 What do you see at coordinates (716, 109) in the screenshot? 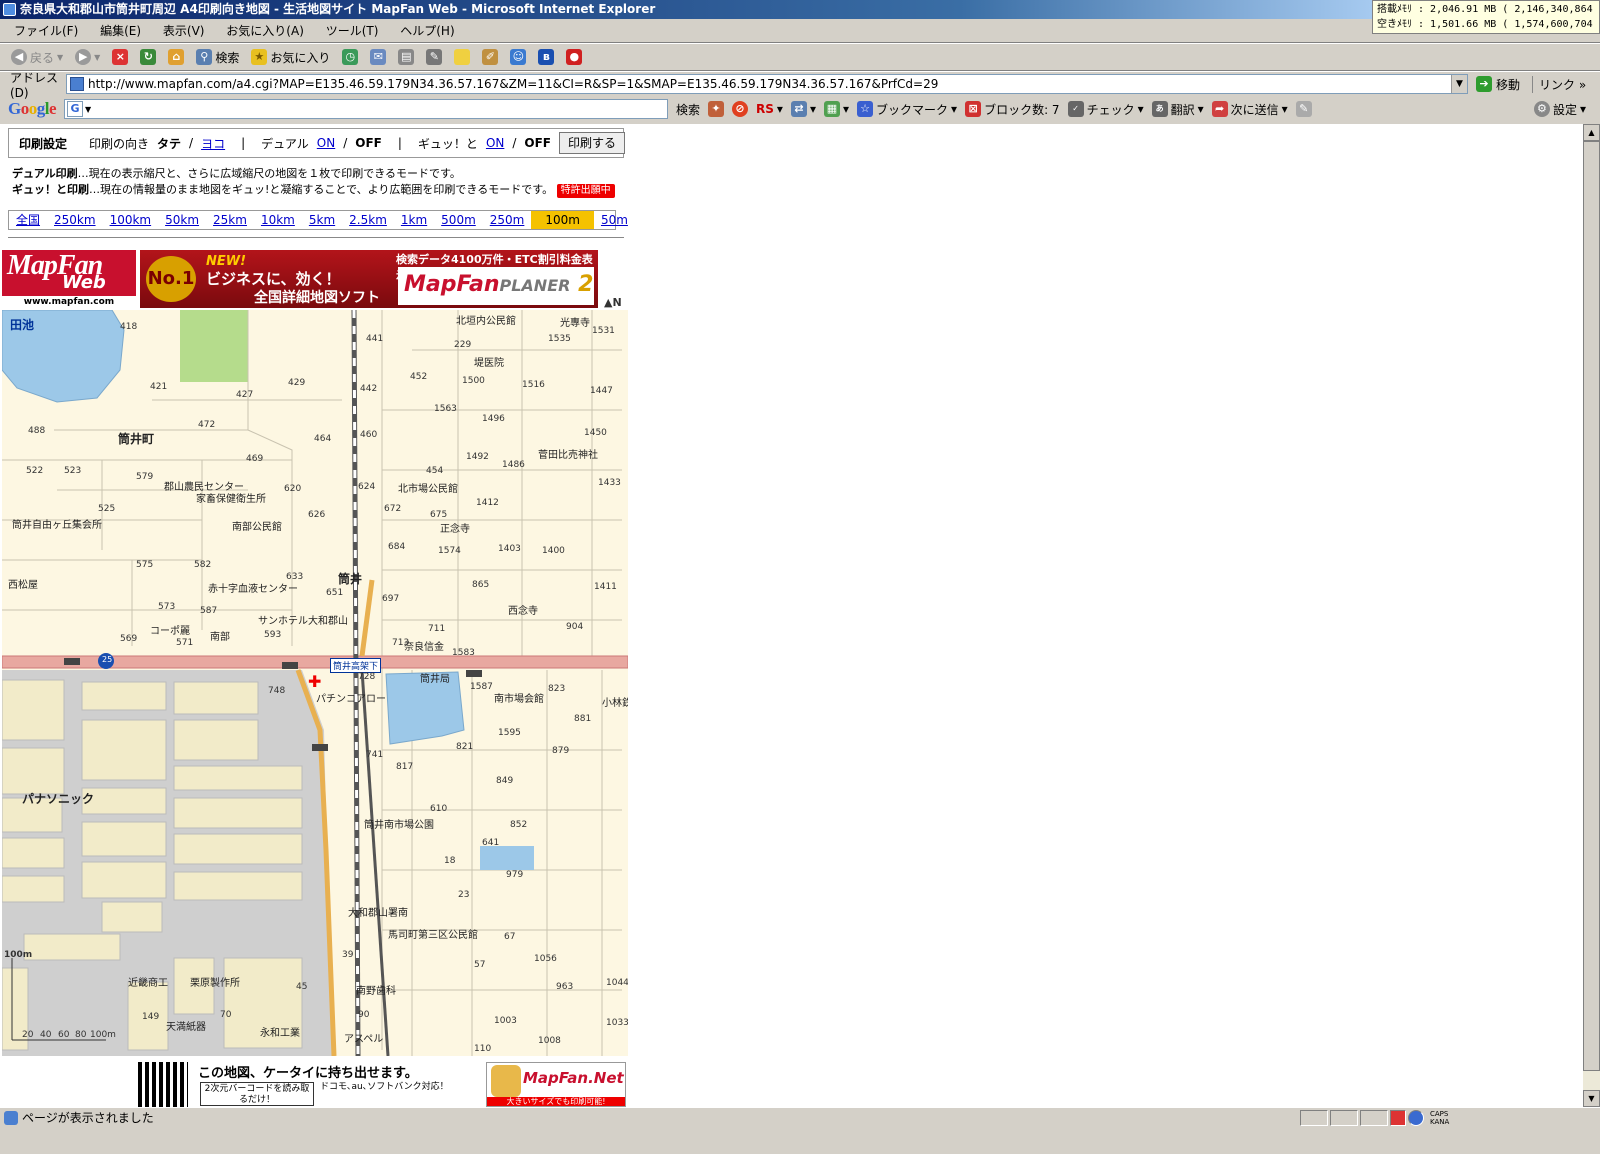
I see `google-news-button: ✦` at bounding box center [716, 109].